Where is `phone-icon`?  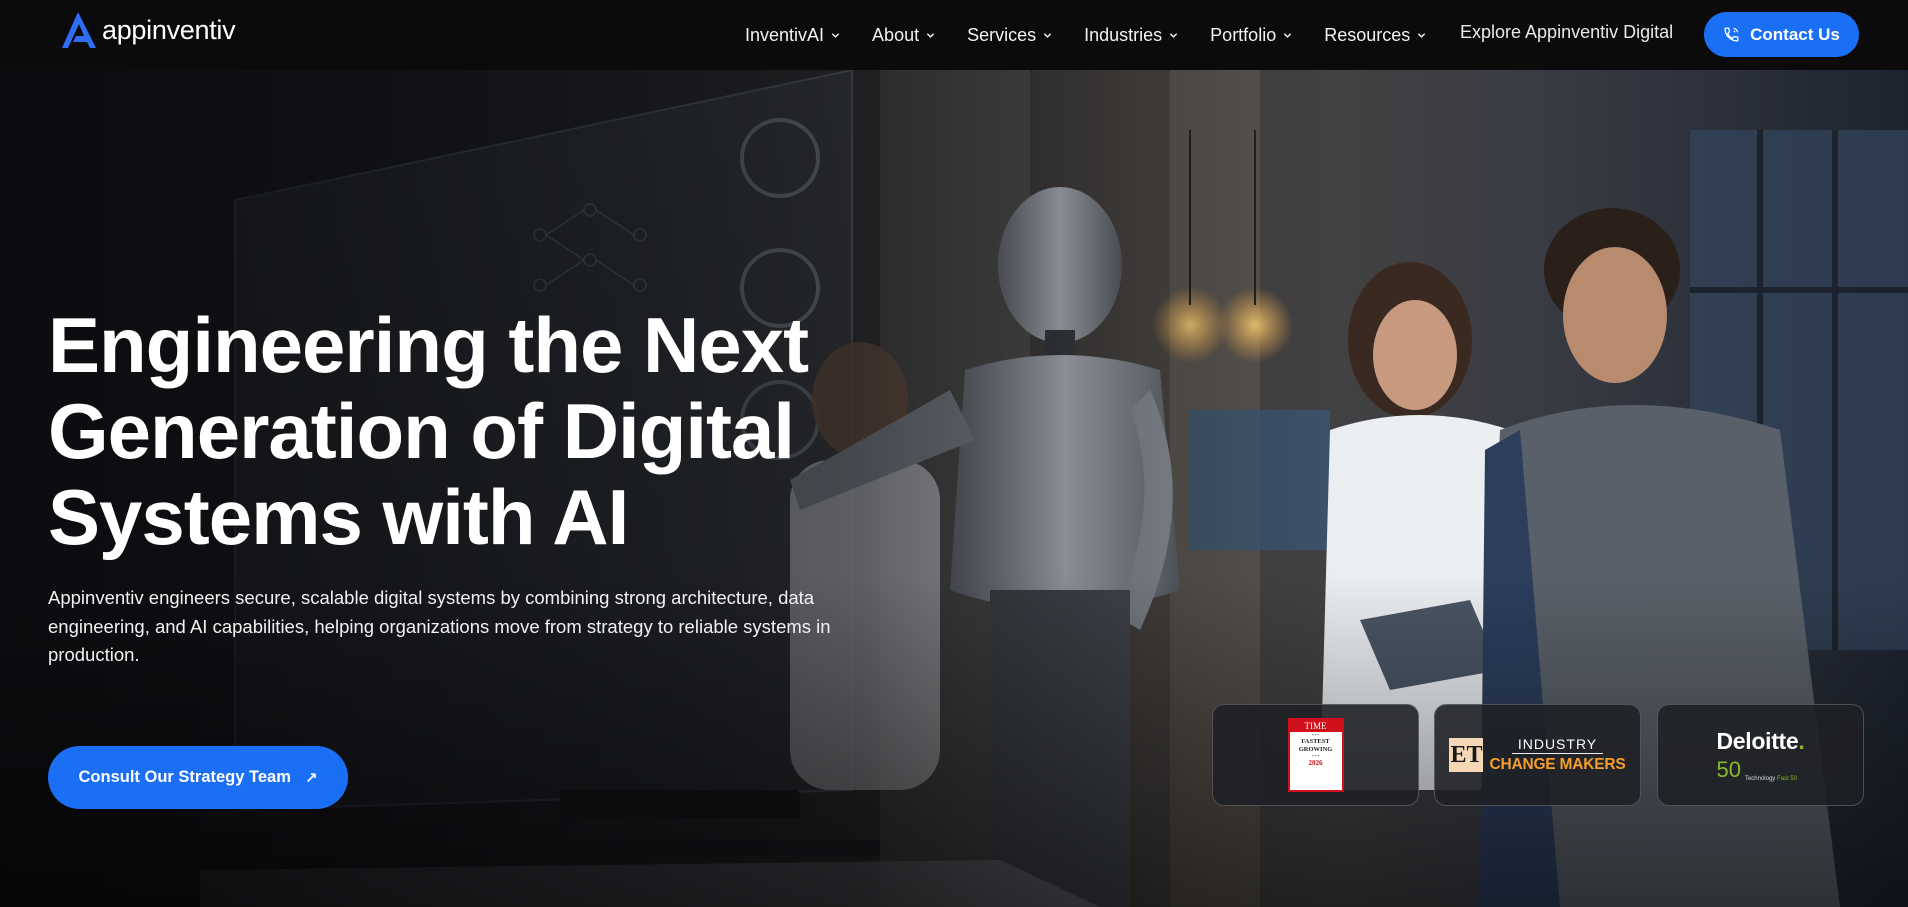
phone-icon is located at coordinates (1731, 34).